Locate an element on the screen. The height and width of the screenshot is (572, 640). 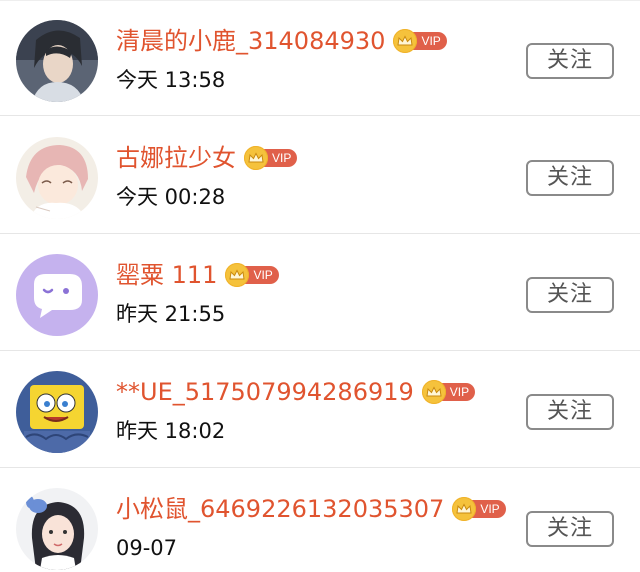
user-name: 古娜拉少女 is located at coordinates (176, 158).